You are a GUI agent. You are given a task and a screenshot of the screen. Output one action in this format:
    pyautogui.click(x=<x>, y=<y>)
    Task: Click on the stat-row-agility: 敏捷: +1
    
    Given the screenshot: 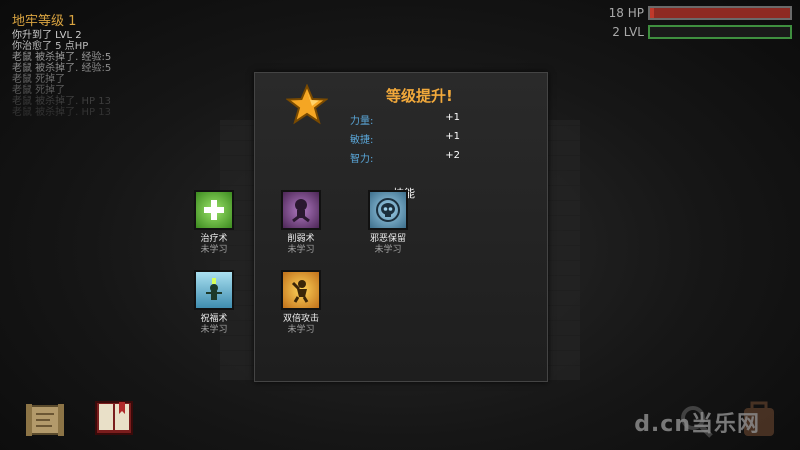 What is the action you would take?
    pyautogui.click(x=405, y=138)
    